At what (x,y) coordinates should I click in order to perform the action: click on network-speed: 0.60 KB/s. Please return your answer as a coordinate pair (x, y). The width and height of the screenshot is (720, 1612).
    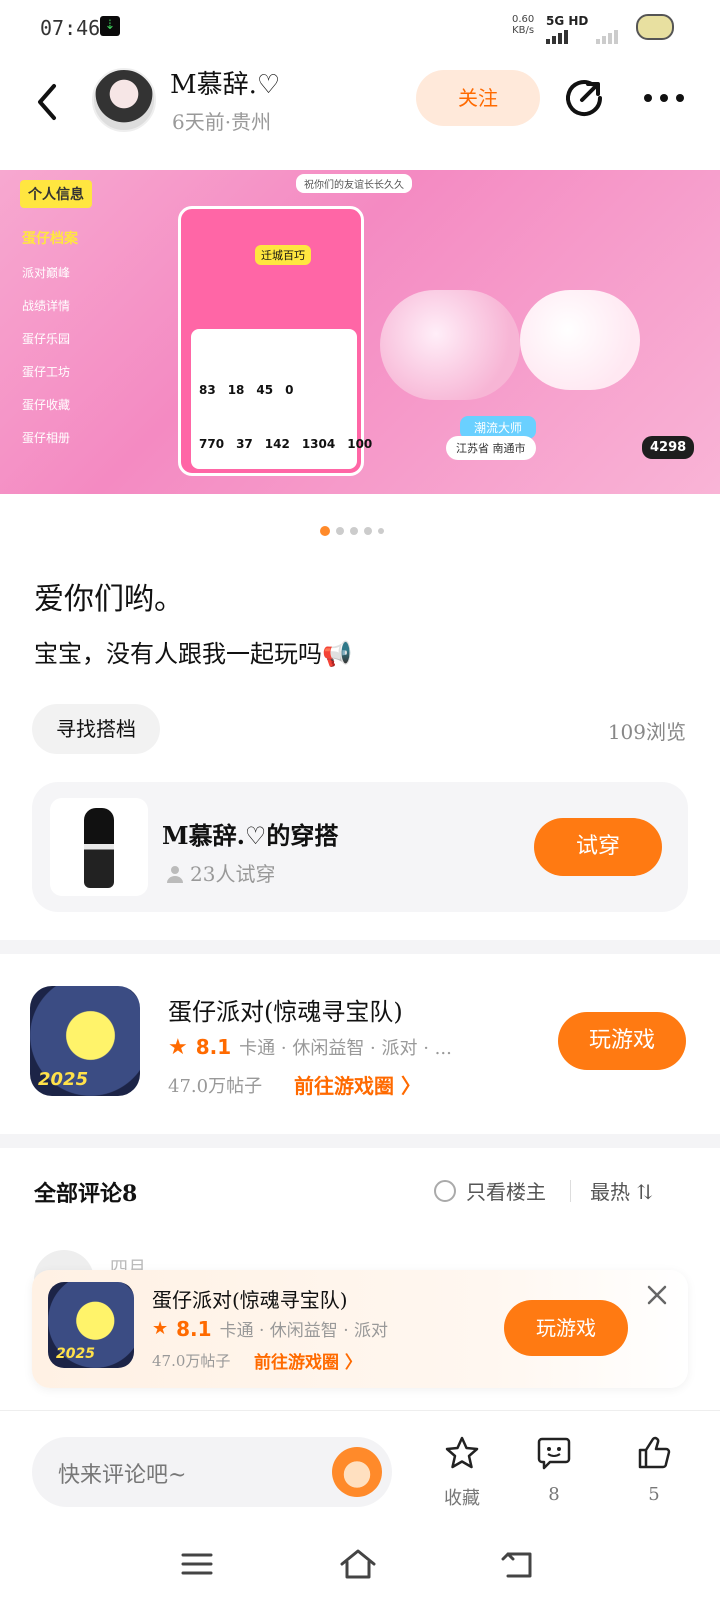
    Looking at the image, I should click on (523, 25).